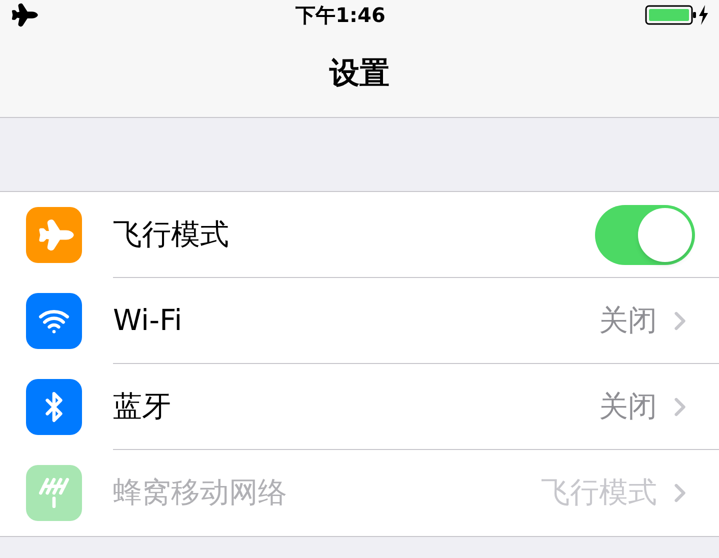  What do you see at coordinates (341, 15) in the screenshot?
I see `status-time: 下午1:46` at bounding box center [341, 15].